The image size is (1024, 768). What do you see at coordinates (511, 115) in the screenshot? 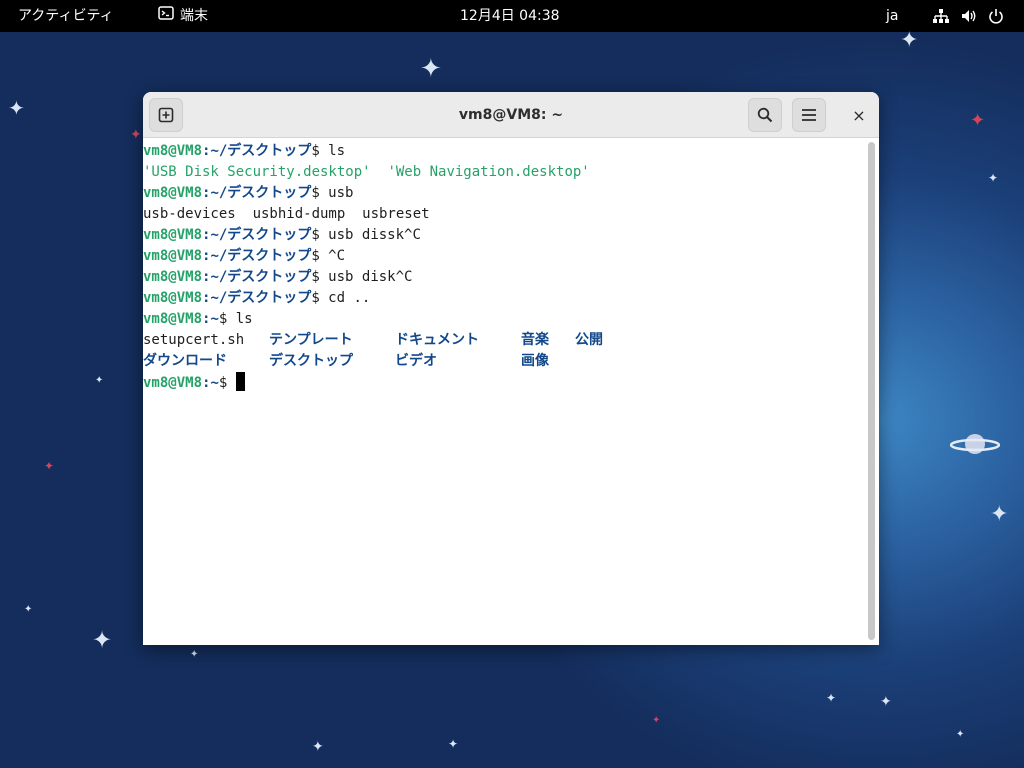
I see `window-header: vm8@VM8: ~ ×` at bounding box center [511, 115].